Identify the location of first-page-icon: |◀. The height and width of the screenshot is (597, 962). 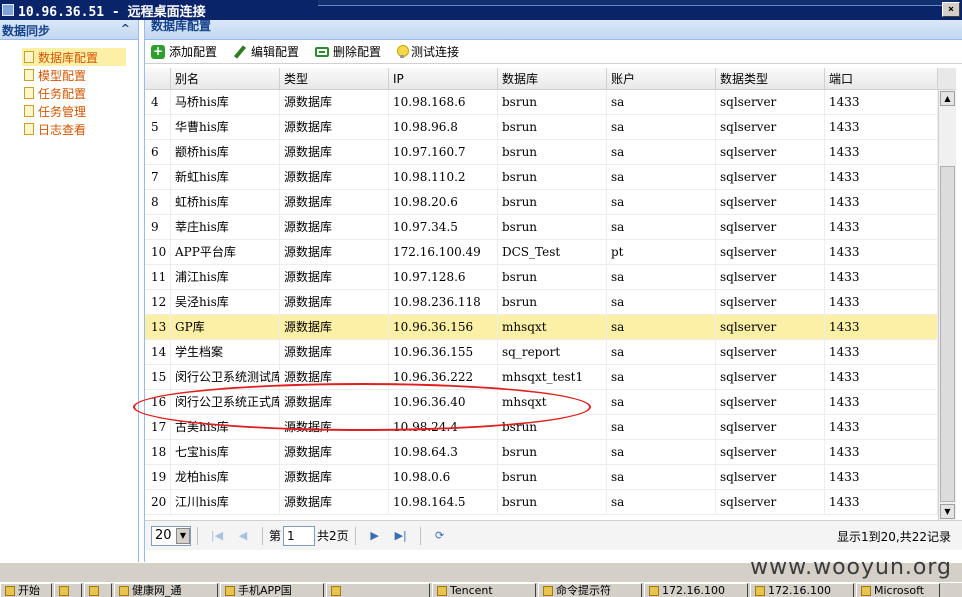
(217, 536).